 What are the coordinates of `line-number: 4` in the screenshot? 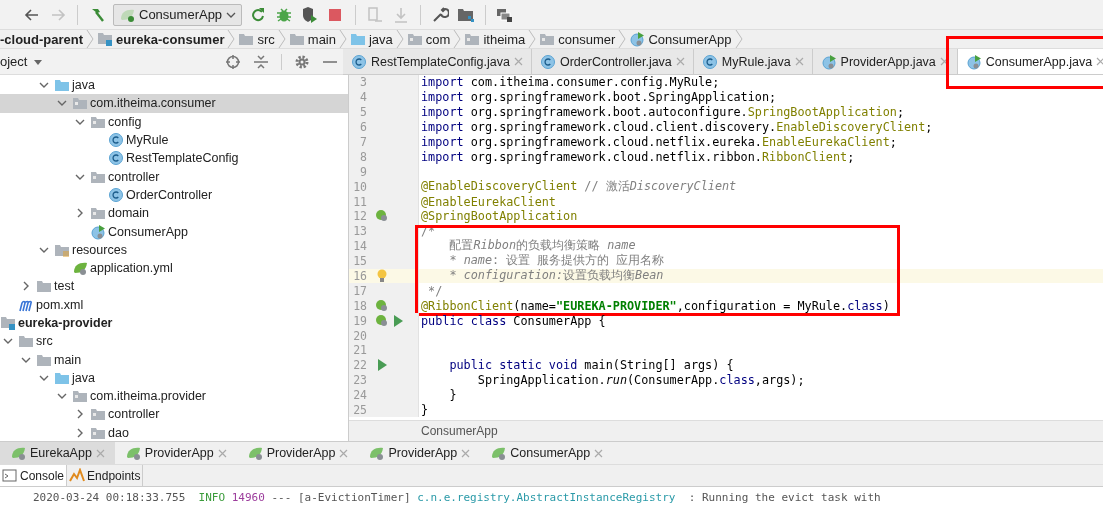 It's located at (363, 97).